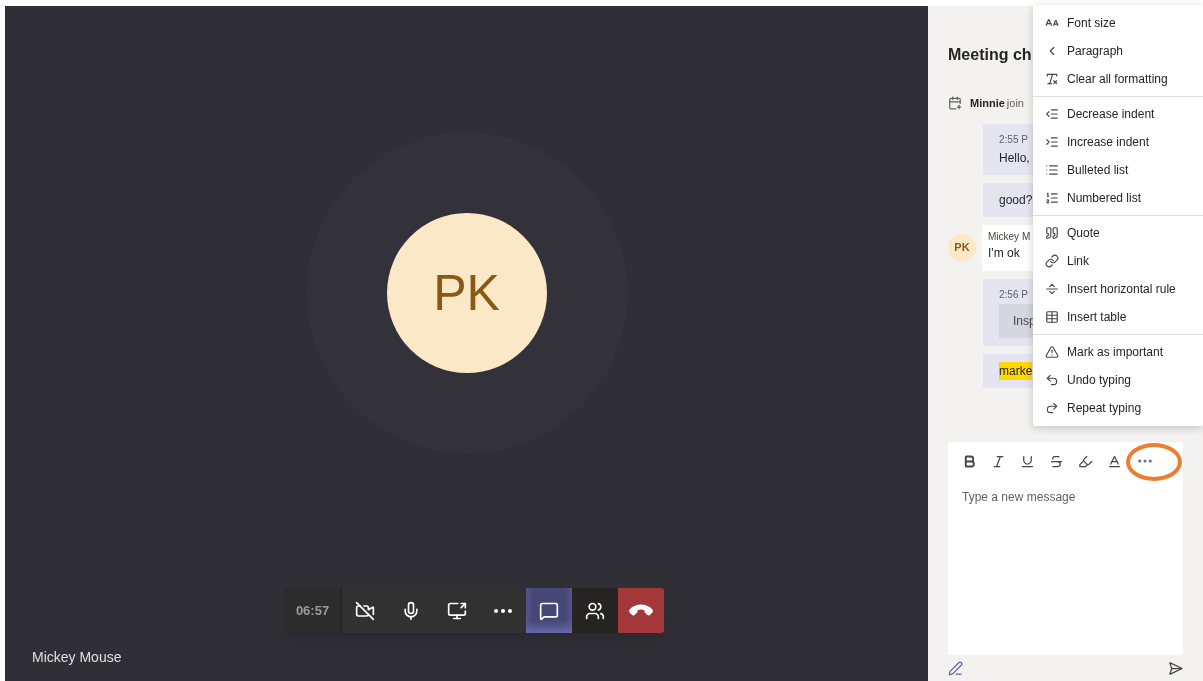  I want to click on share-screen-icon, so click(457, 610).